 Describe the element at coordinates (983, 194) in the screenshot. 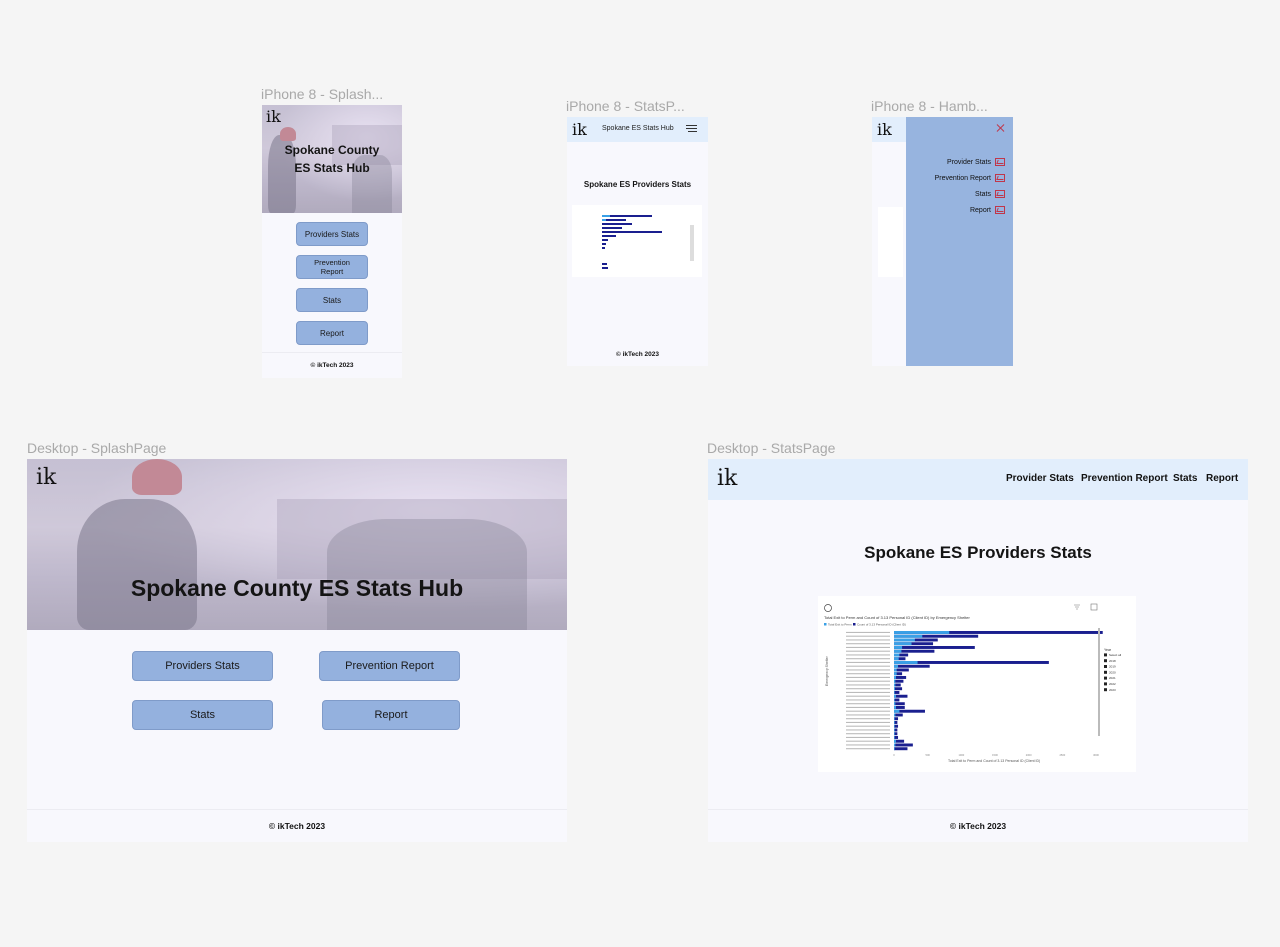

I see `drawer-item-label: Stats` at that location.